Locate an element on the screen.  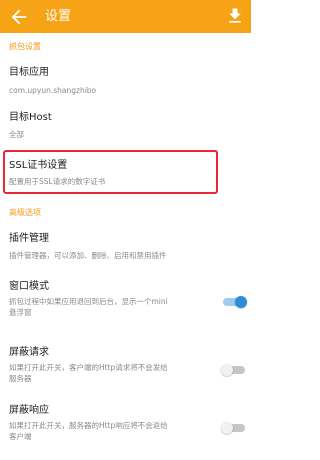
download-icon is located at coordinates (235, 16).